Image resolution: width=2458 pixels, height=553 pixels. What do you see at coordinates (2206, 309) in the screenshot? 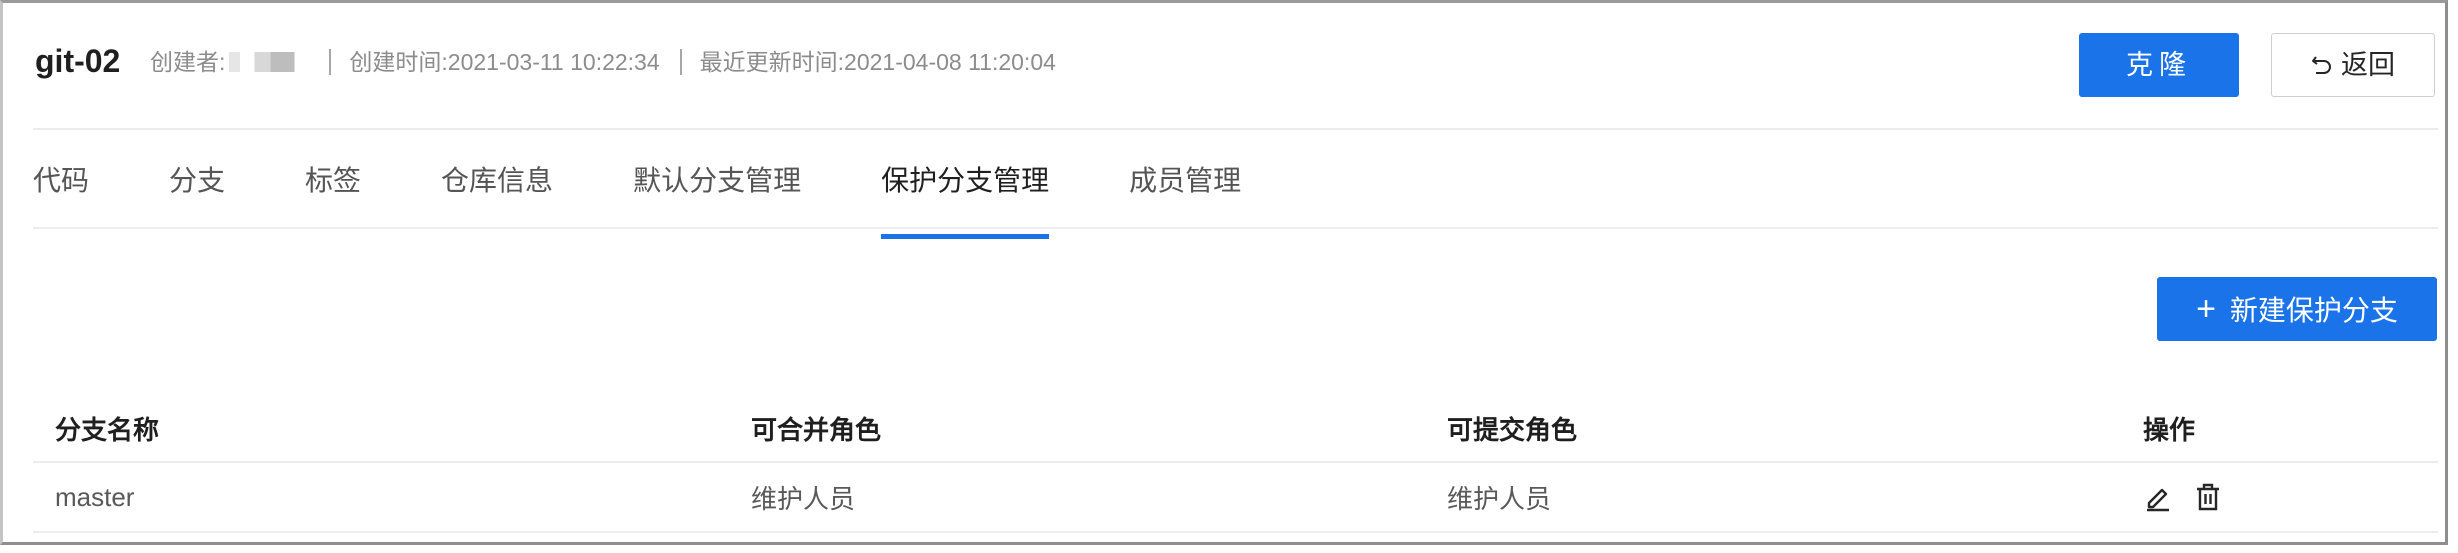
I see `plus-icon: +` at bounding box center [2206, 309].